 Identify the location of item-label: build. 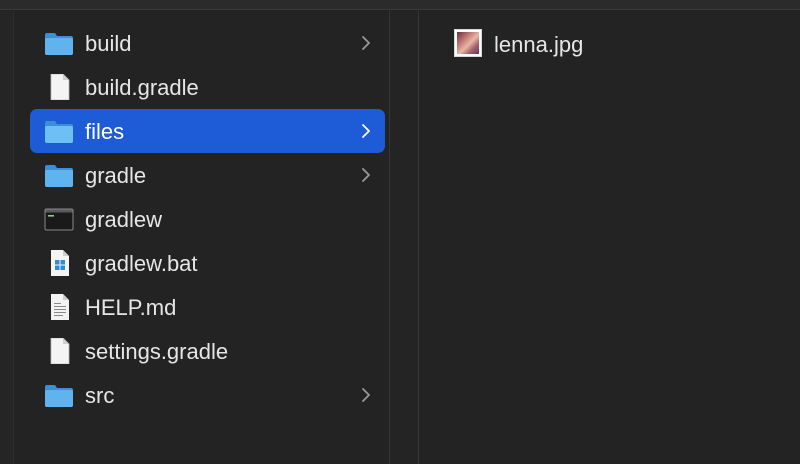
(108, 43).